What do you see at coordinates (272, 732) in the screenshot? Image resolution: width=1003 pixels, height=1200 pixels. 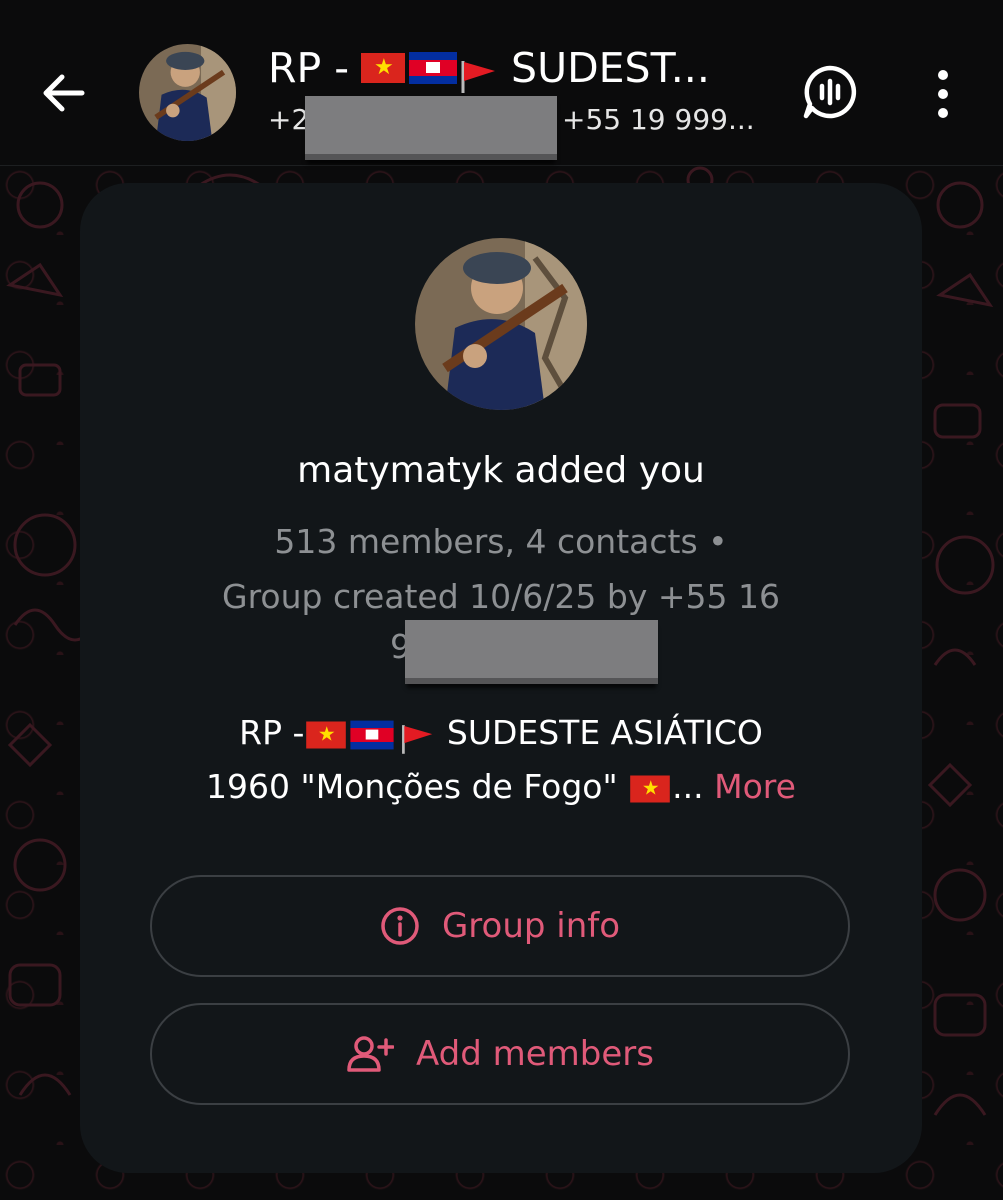 I see `description-prefix: RP -` at bounding box center [272, 732].